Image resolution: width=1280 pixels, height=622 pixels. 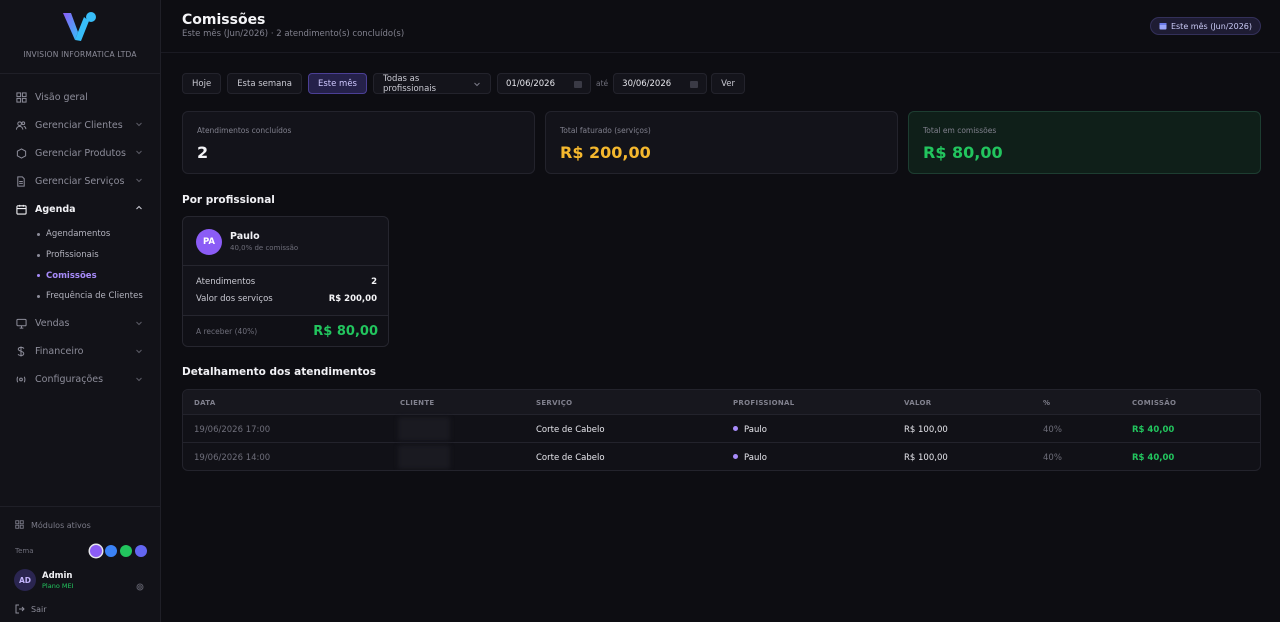 I want to click on date-range-separator: até, so click(x=602, y=83).